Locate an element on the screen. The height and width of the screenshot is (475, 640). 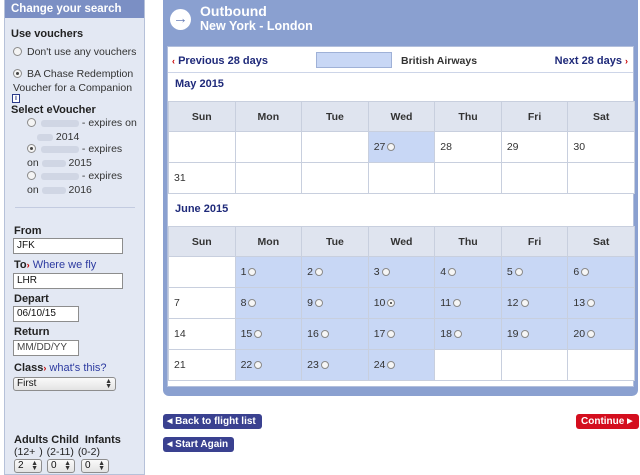
day-number: 8 is located at coordinates (243, 303).